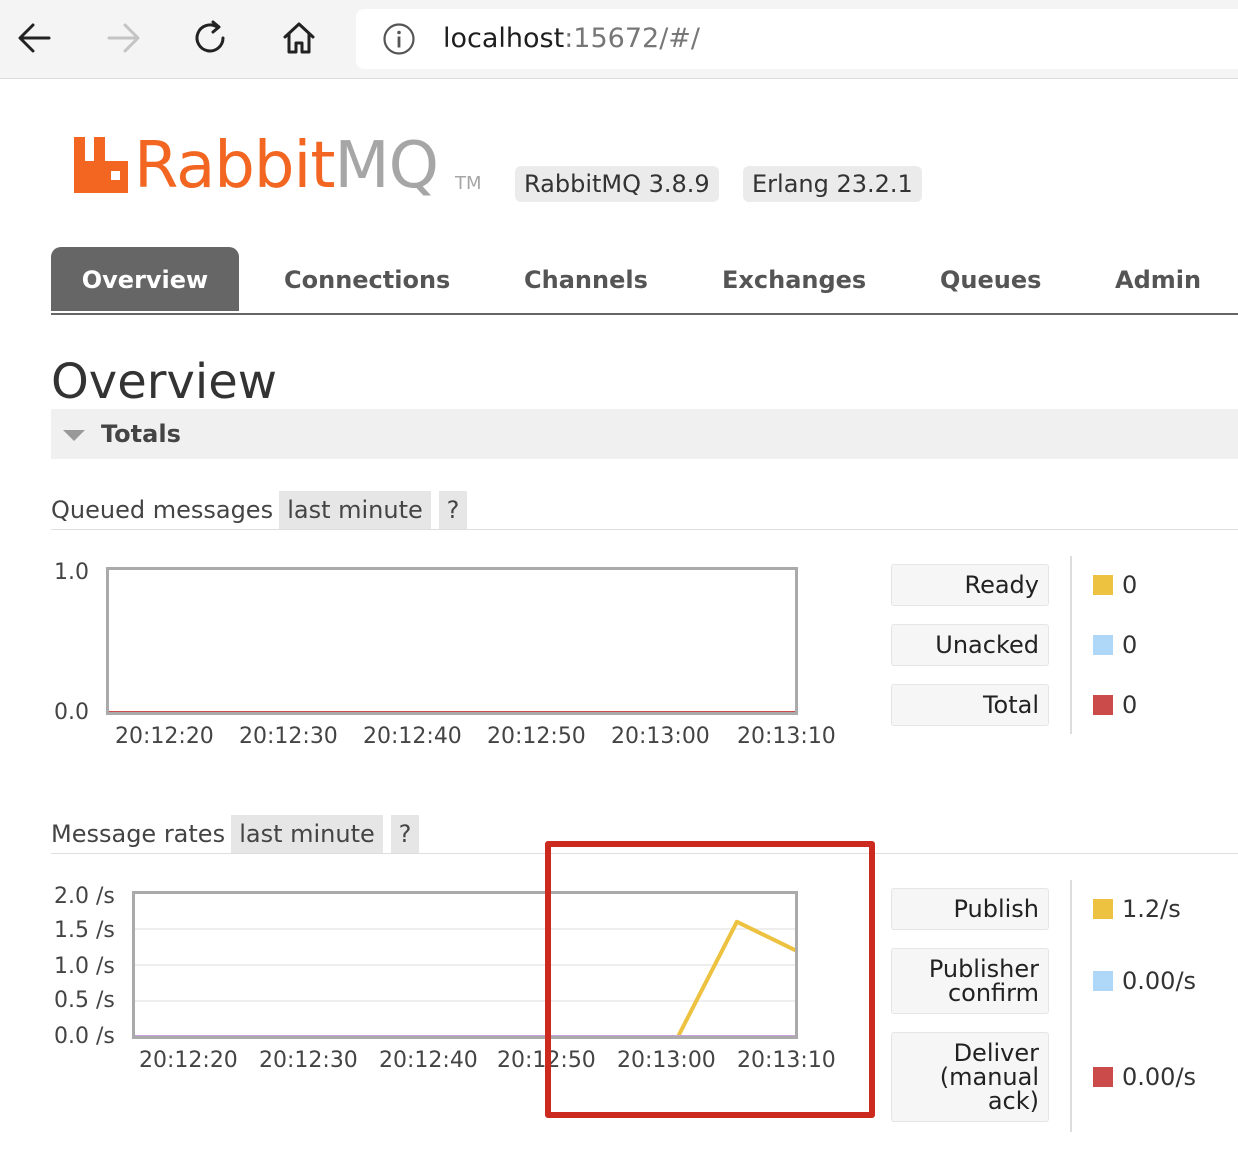  Describe the element at coordinates (970, 1077) in the screenshot. I see `legend-deliver-manual-ack-button: Deliver (manual ack)` at that location.